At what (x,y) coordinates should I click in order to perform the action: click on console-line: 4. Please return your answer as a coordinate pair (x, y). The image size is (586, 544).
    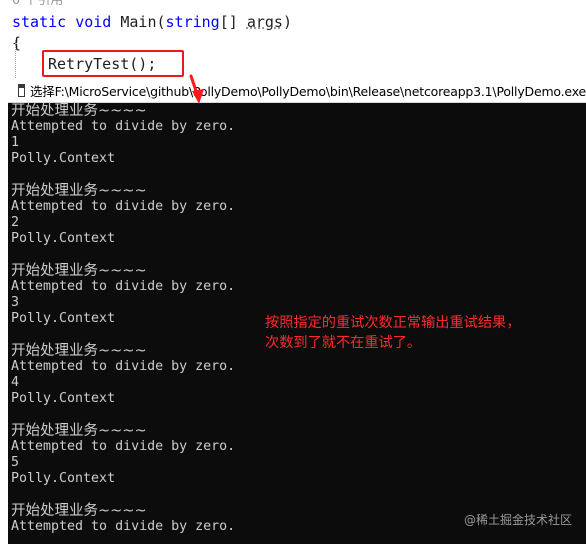
    Looking at the image, I should click on (15, 382).